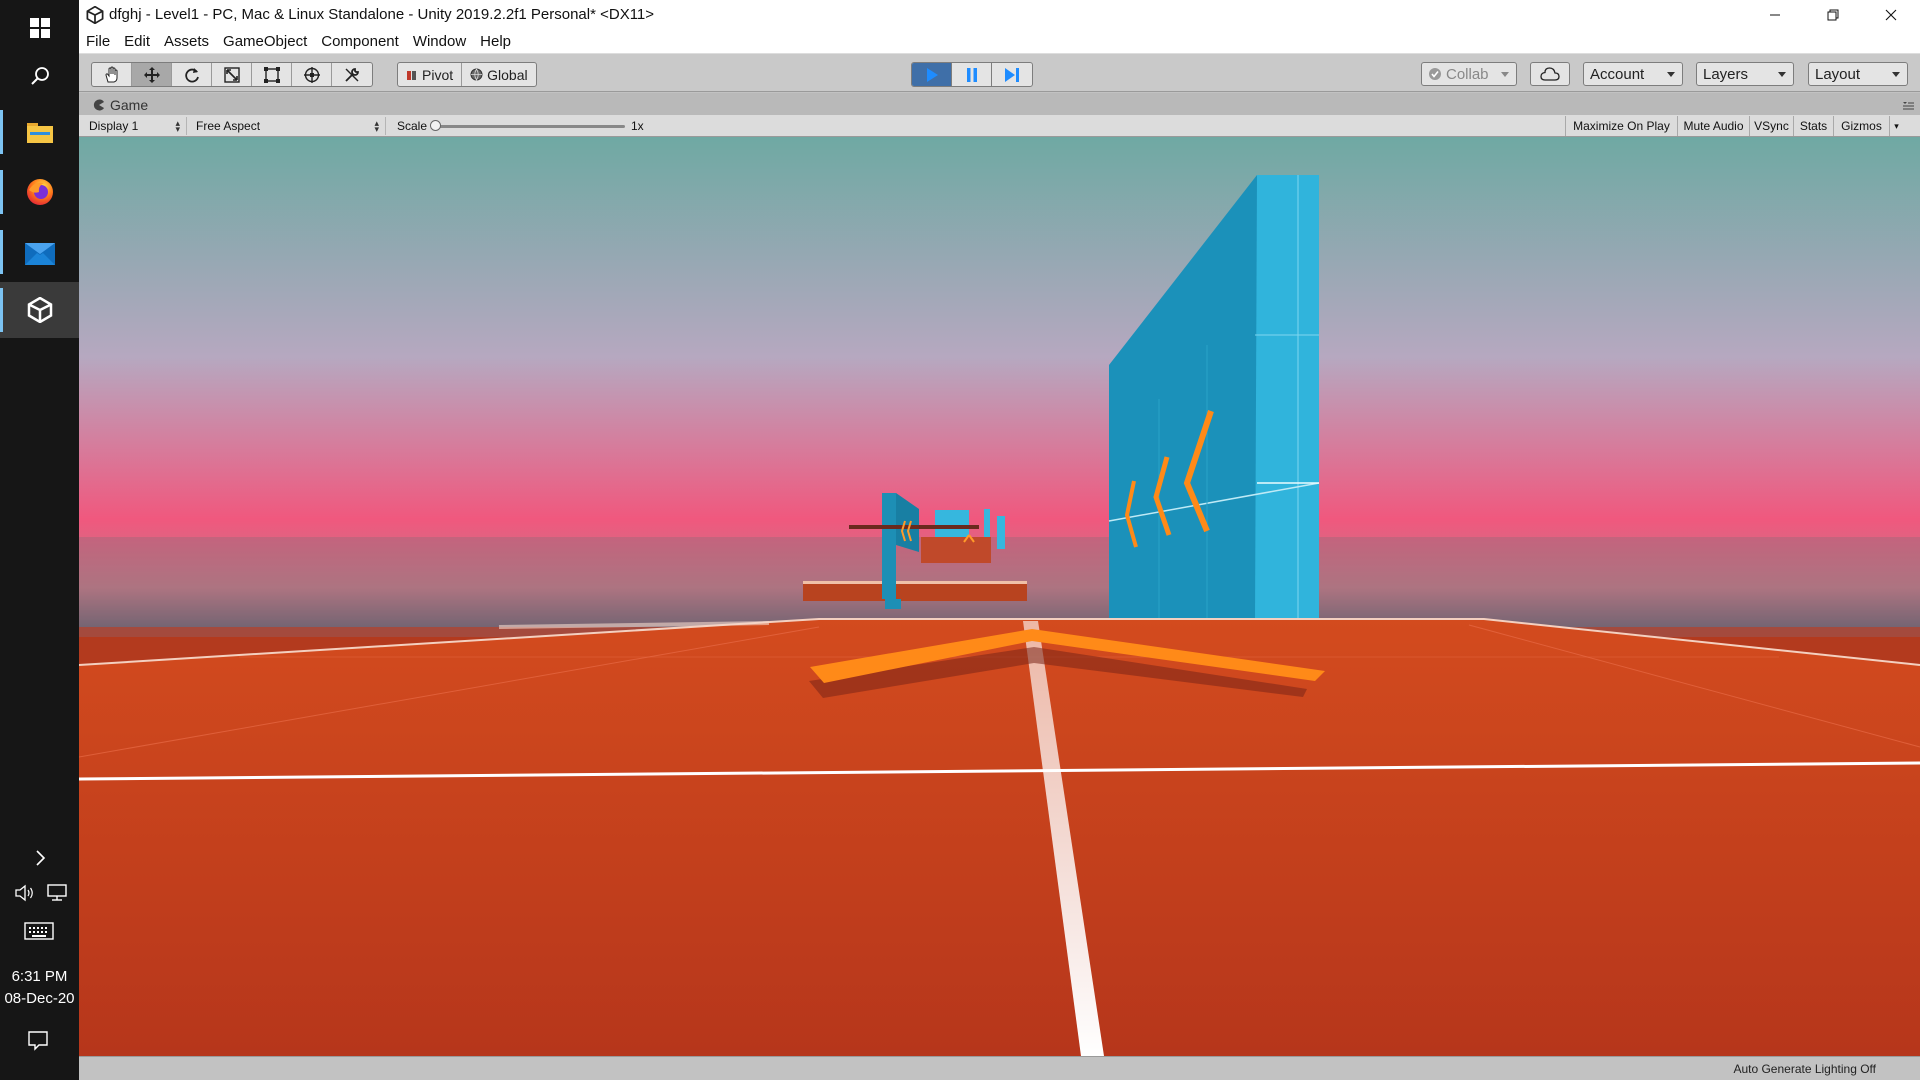  What do you see at coordinates (186, 41) in the screenshot?
I see `menu-assets: Assets` at bounding box center [186, 41].